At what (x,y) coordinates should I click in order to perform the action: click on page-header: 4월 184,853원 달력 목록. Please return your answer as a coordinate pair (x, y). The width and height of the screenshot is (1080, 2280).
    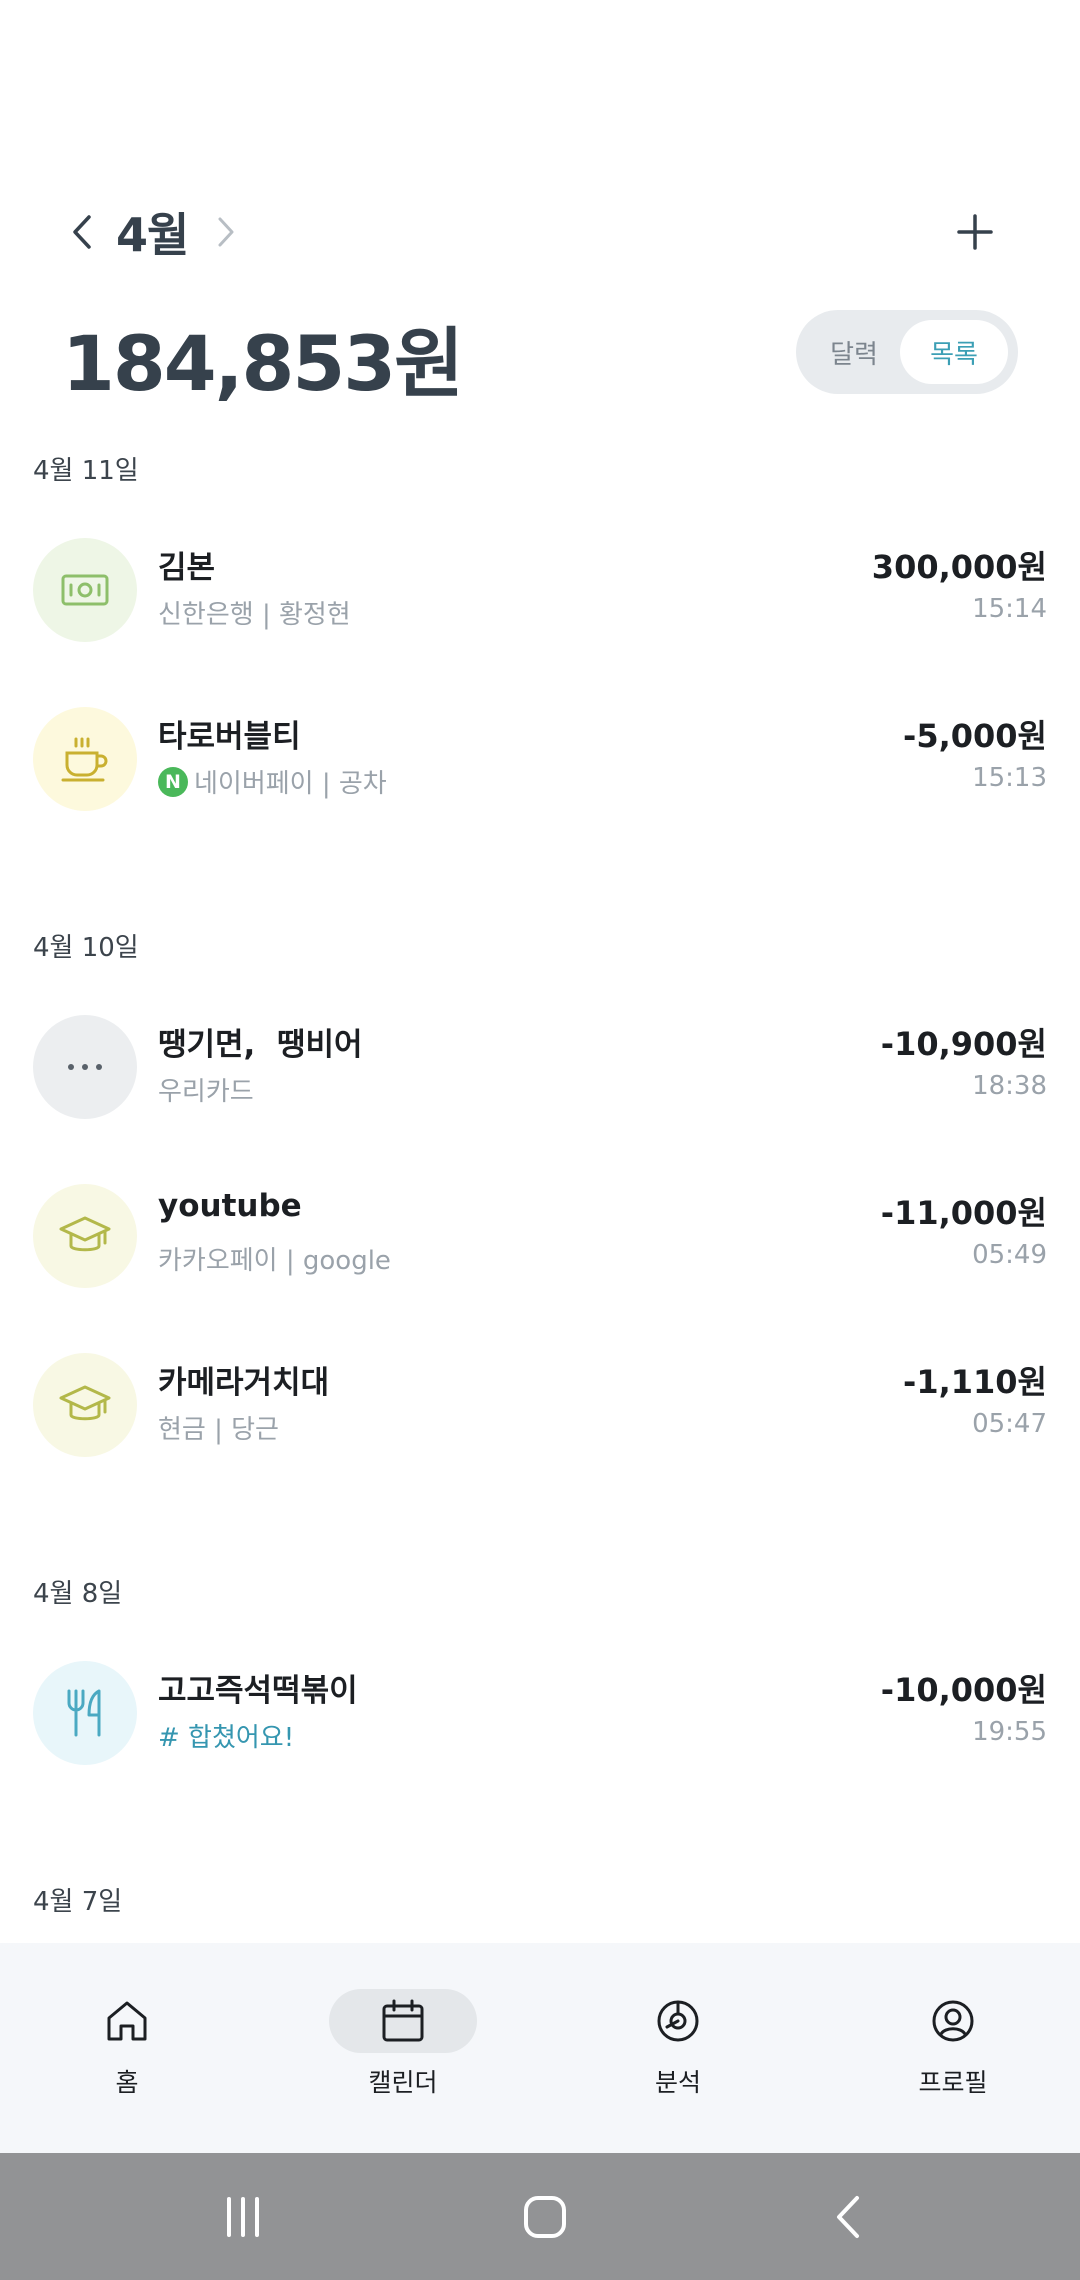
    Looking at the image, I should click on (540, 330).